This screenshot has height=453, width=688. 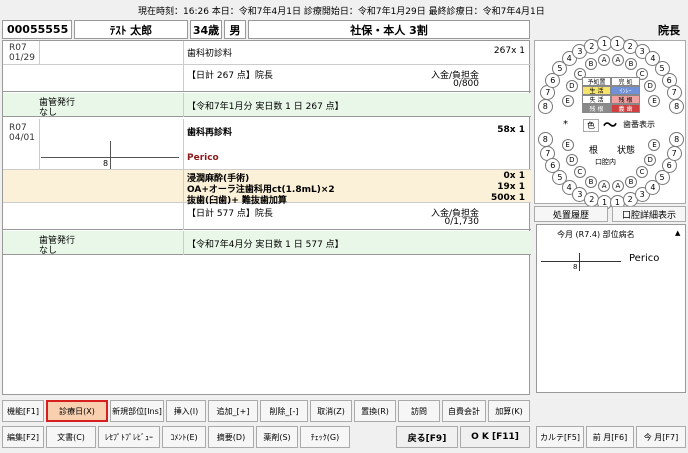 What do you see at coordinates (461, 222) in the screenshot?
I see `payment-value: 0/1,730` at bounding box center [461, 222].